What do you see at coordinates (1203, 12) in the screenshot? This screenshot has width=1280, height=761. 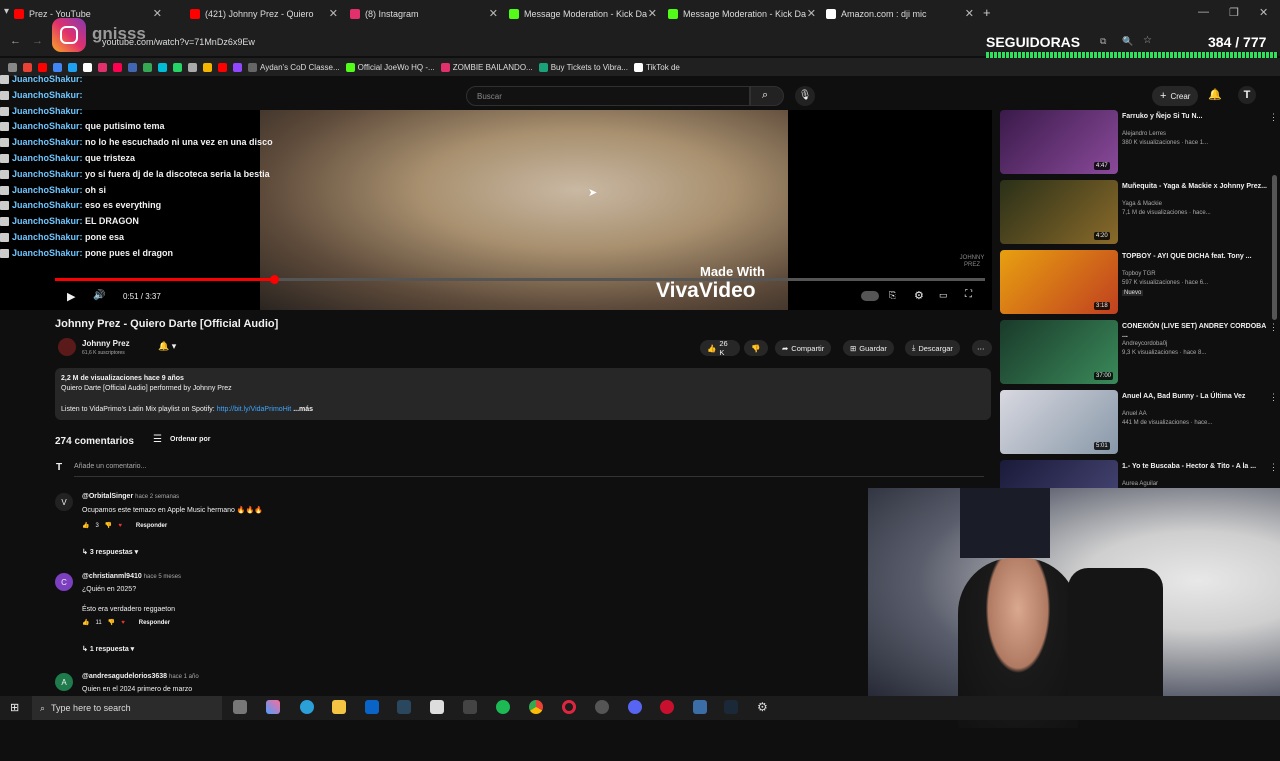 I see `minimize-icon: —` at bounding box center [1203, 12].